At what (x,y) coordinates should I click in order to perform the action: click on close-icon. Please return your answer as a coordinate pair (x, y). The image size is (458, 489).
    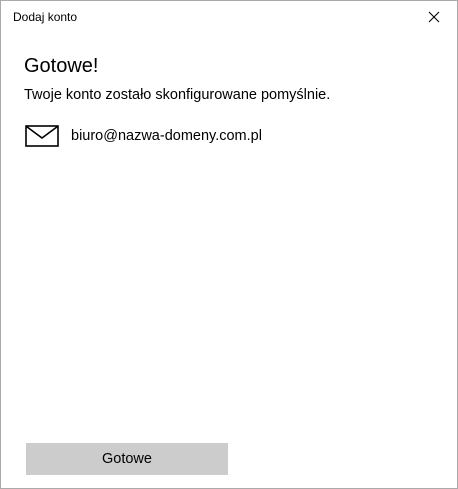
    Looking at the image, I should click on (434, 16).